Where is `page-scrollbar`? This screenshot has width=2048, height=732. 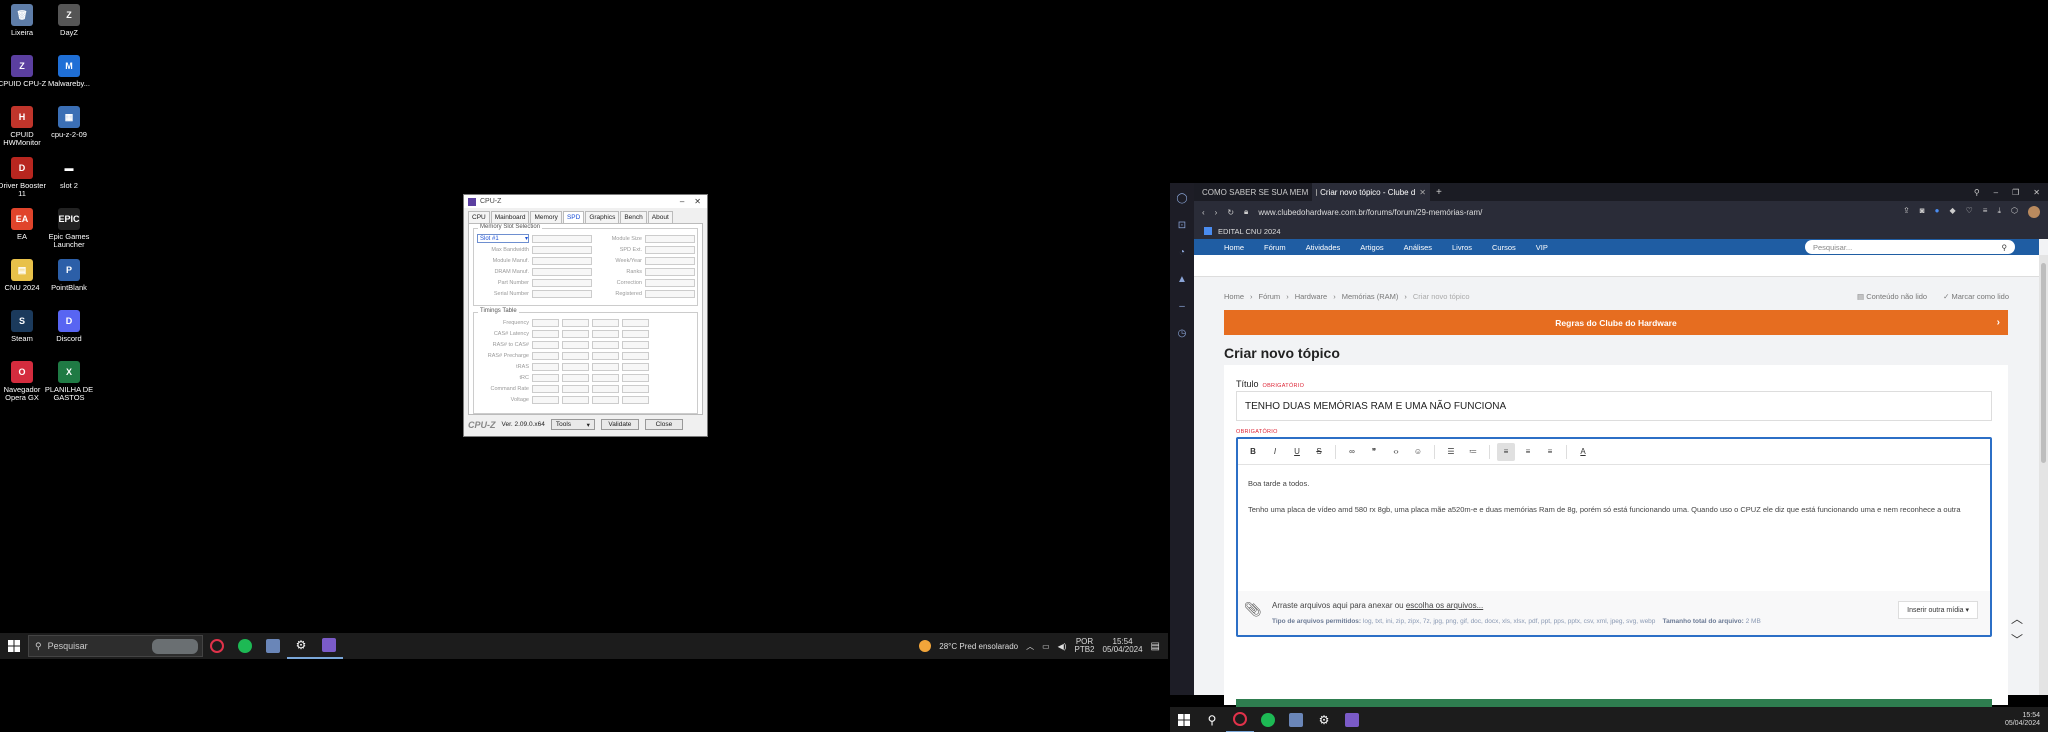
page-scrollbar is located at coordinates (2043, 475).